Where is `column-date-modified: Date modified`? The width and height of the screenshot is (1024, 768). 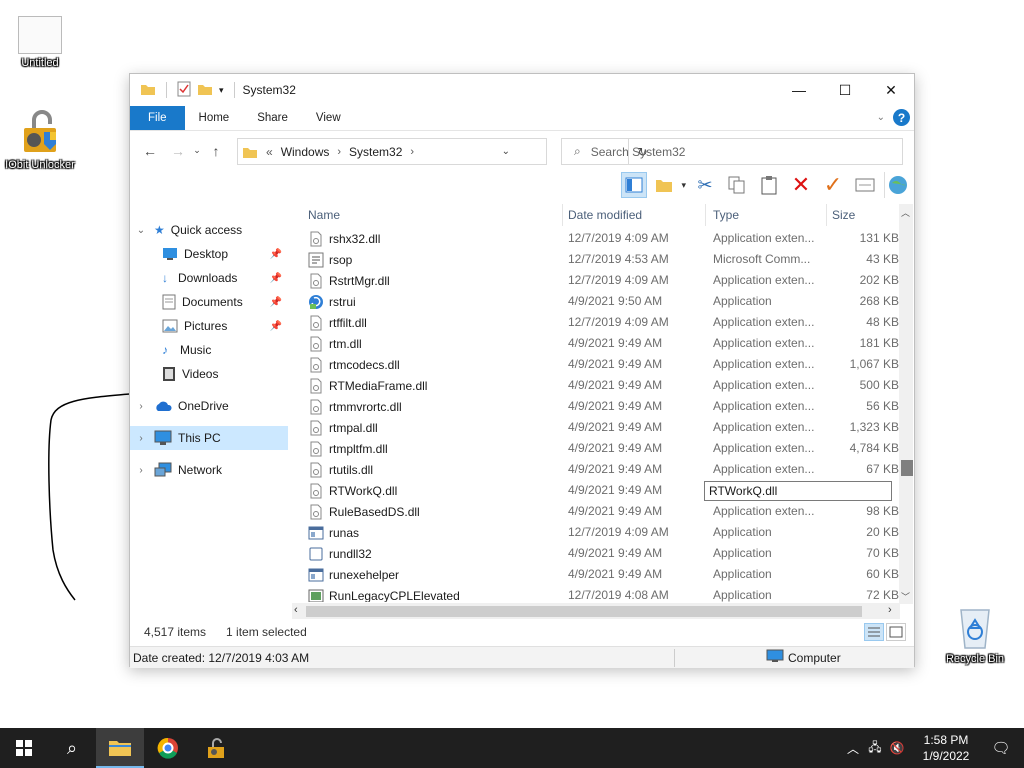
column-date-modified: Date modified is located at coordinates (605, 215).